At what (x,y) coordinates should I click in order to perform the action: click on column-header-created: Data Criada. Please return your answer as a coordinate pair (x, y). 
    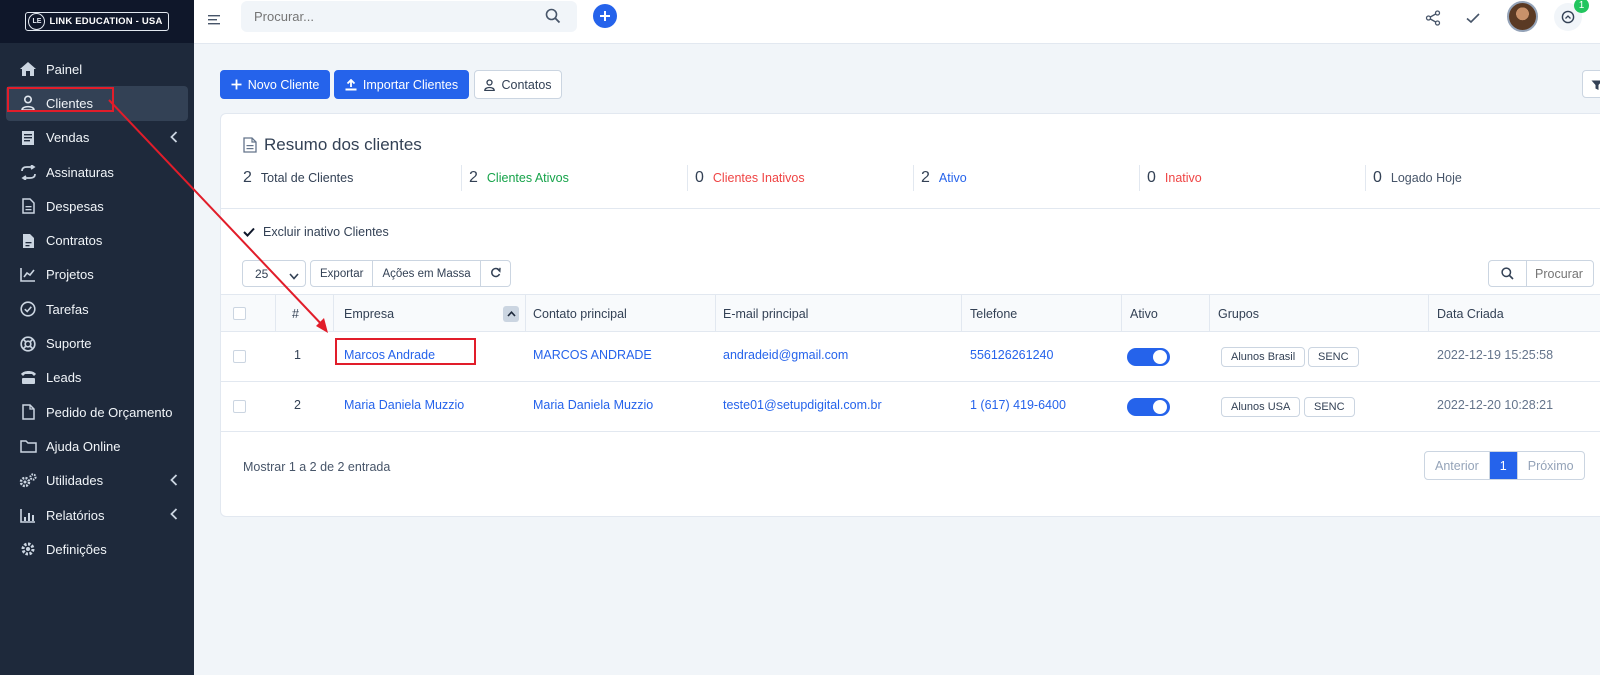
    Looking at the image, I should click on (1470, 313).